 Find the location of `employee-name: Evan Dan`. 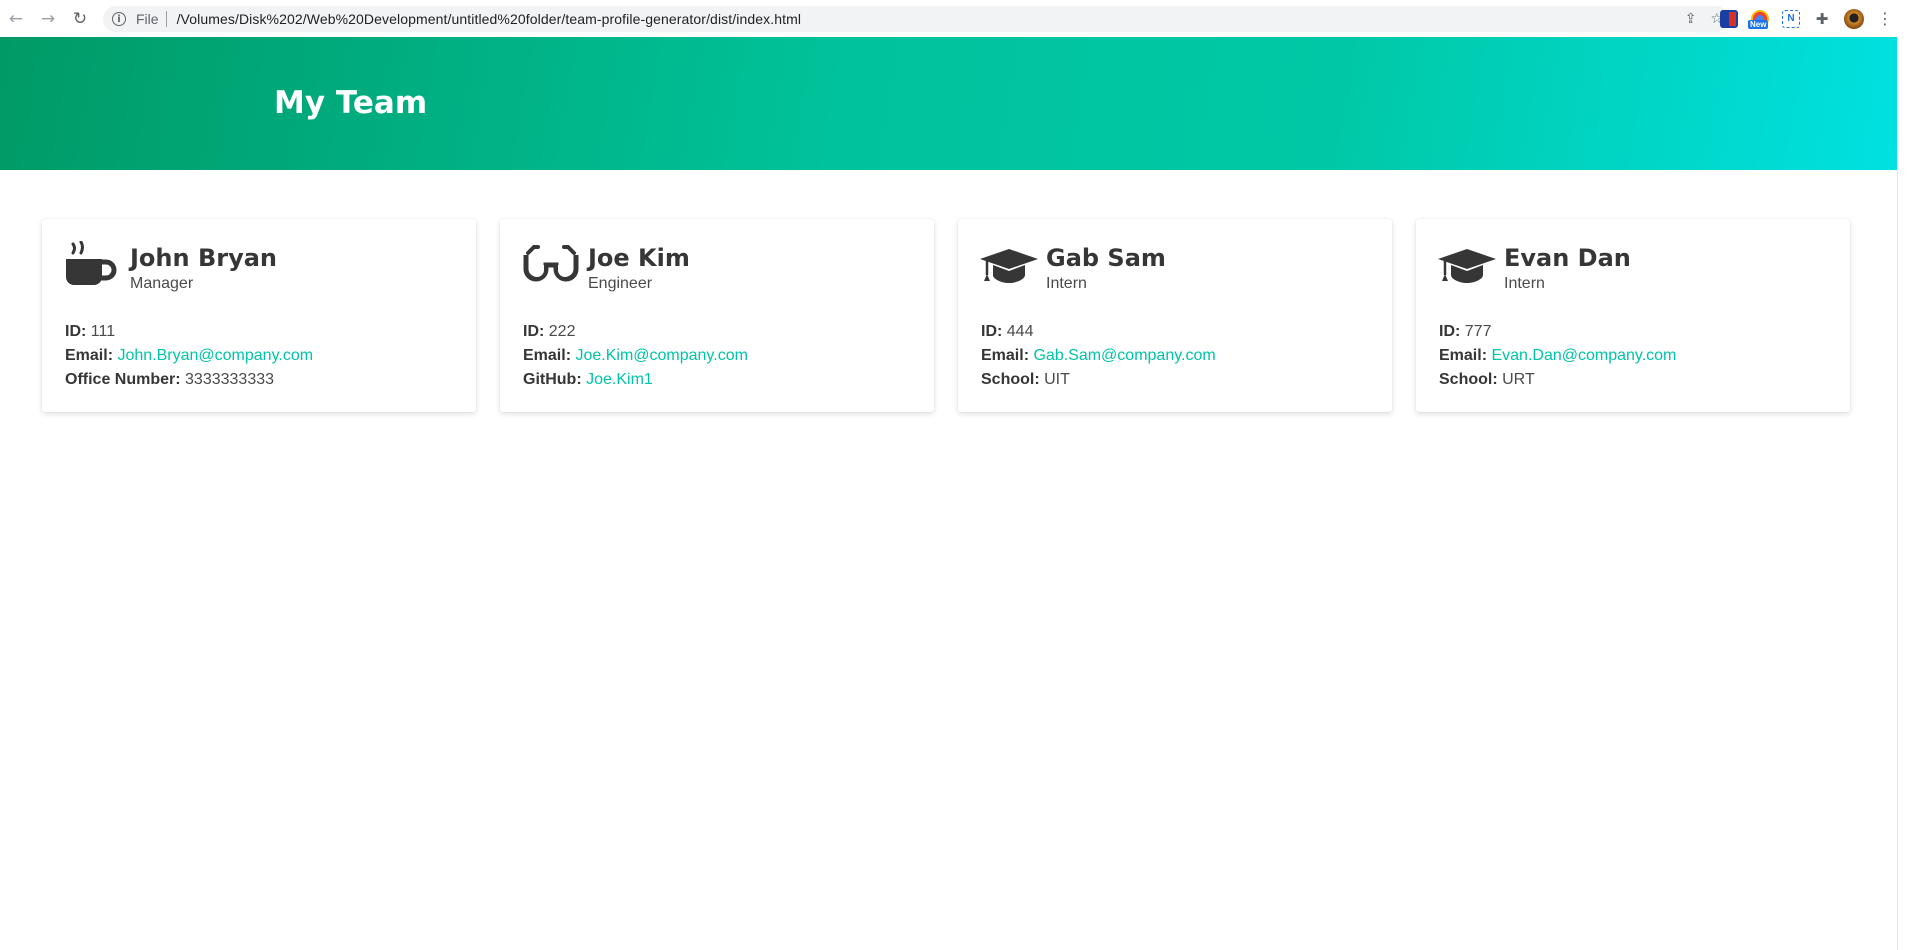

employee-name: Evan Dan is located at coordinates (1567, 258).